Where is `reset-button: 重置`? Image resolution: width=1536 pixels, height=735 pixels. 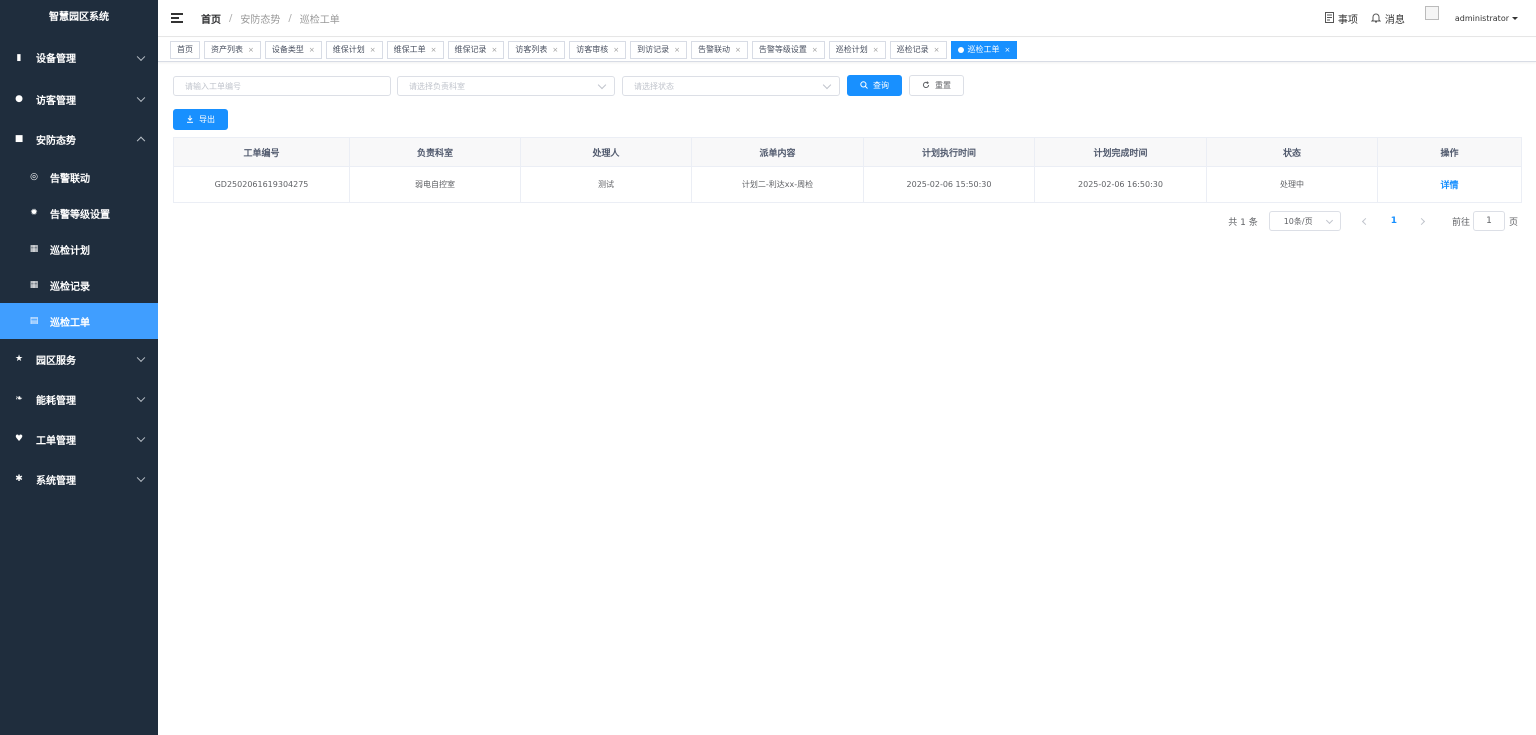 reset-button: 重置 is located at coordinates (936, 85).